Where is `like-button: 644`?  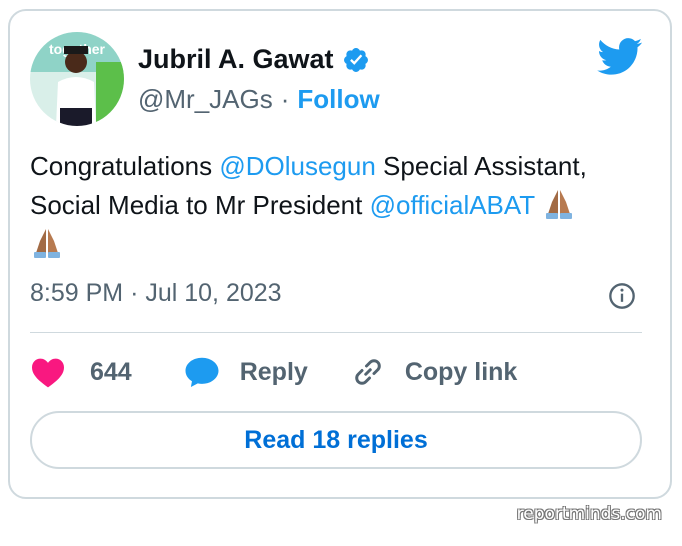 like-button: 644 is located at coordinates (81, 372).